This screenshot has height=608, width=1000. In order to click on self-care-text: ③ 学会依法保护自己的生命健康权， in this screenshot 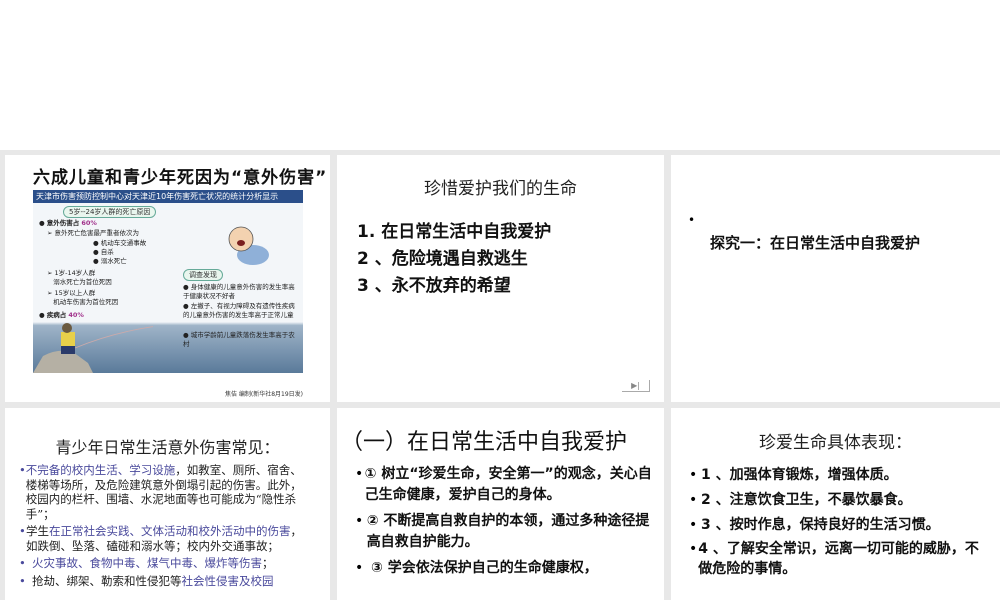, I will do `click(484, 568)`.